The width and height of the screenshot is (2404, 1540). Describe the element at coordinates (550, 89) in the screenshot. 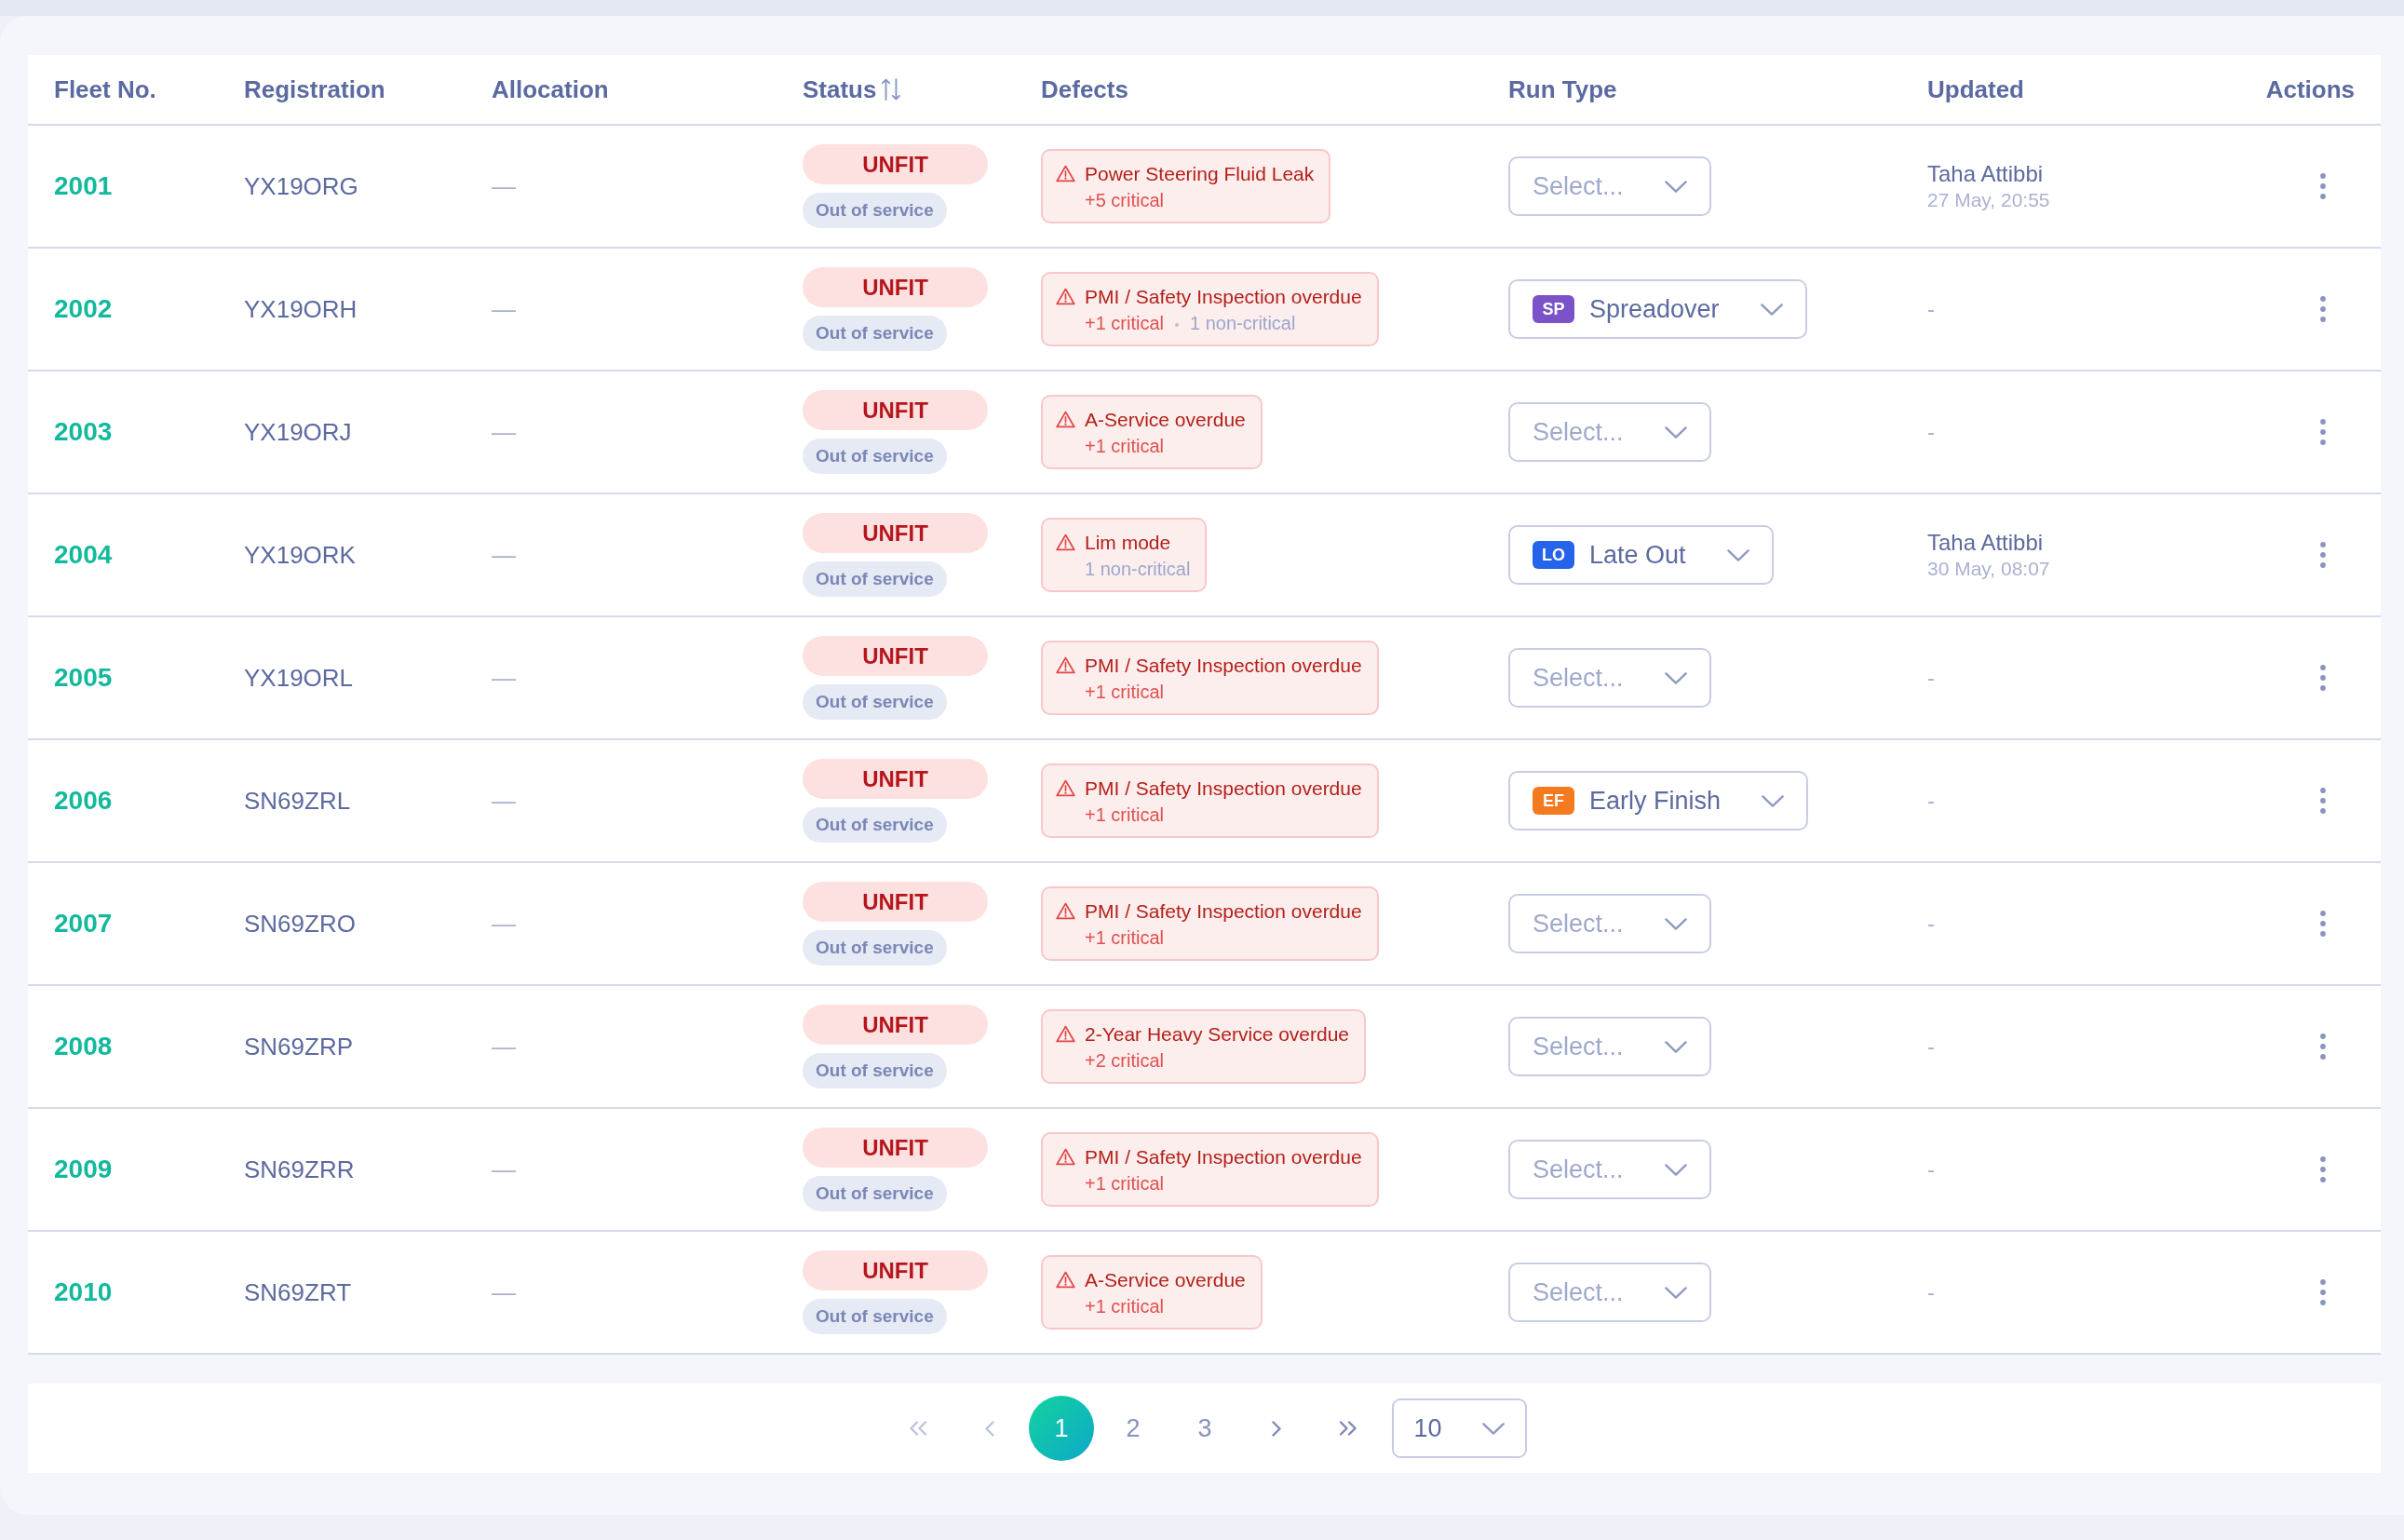

I see `column-header: Allocation` at that location.